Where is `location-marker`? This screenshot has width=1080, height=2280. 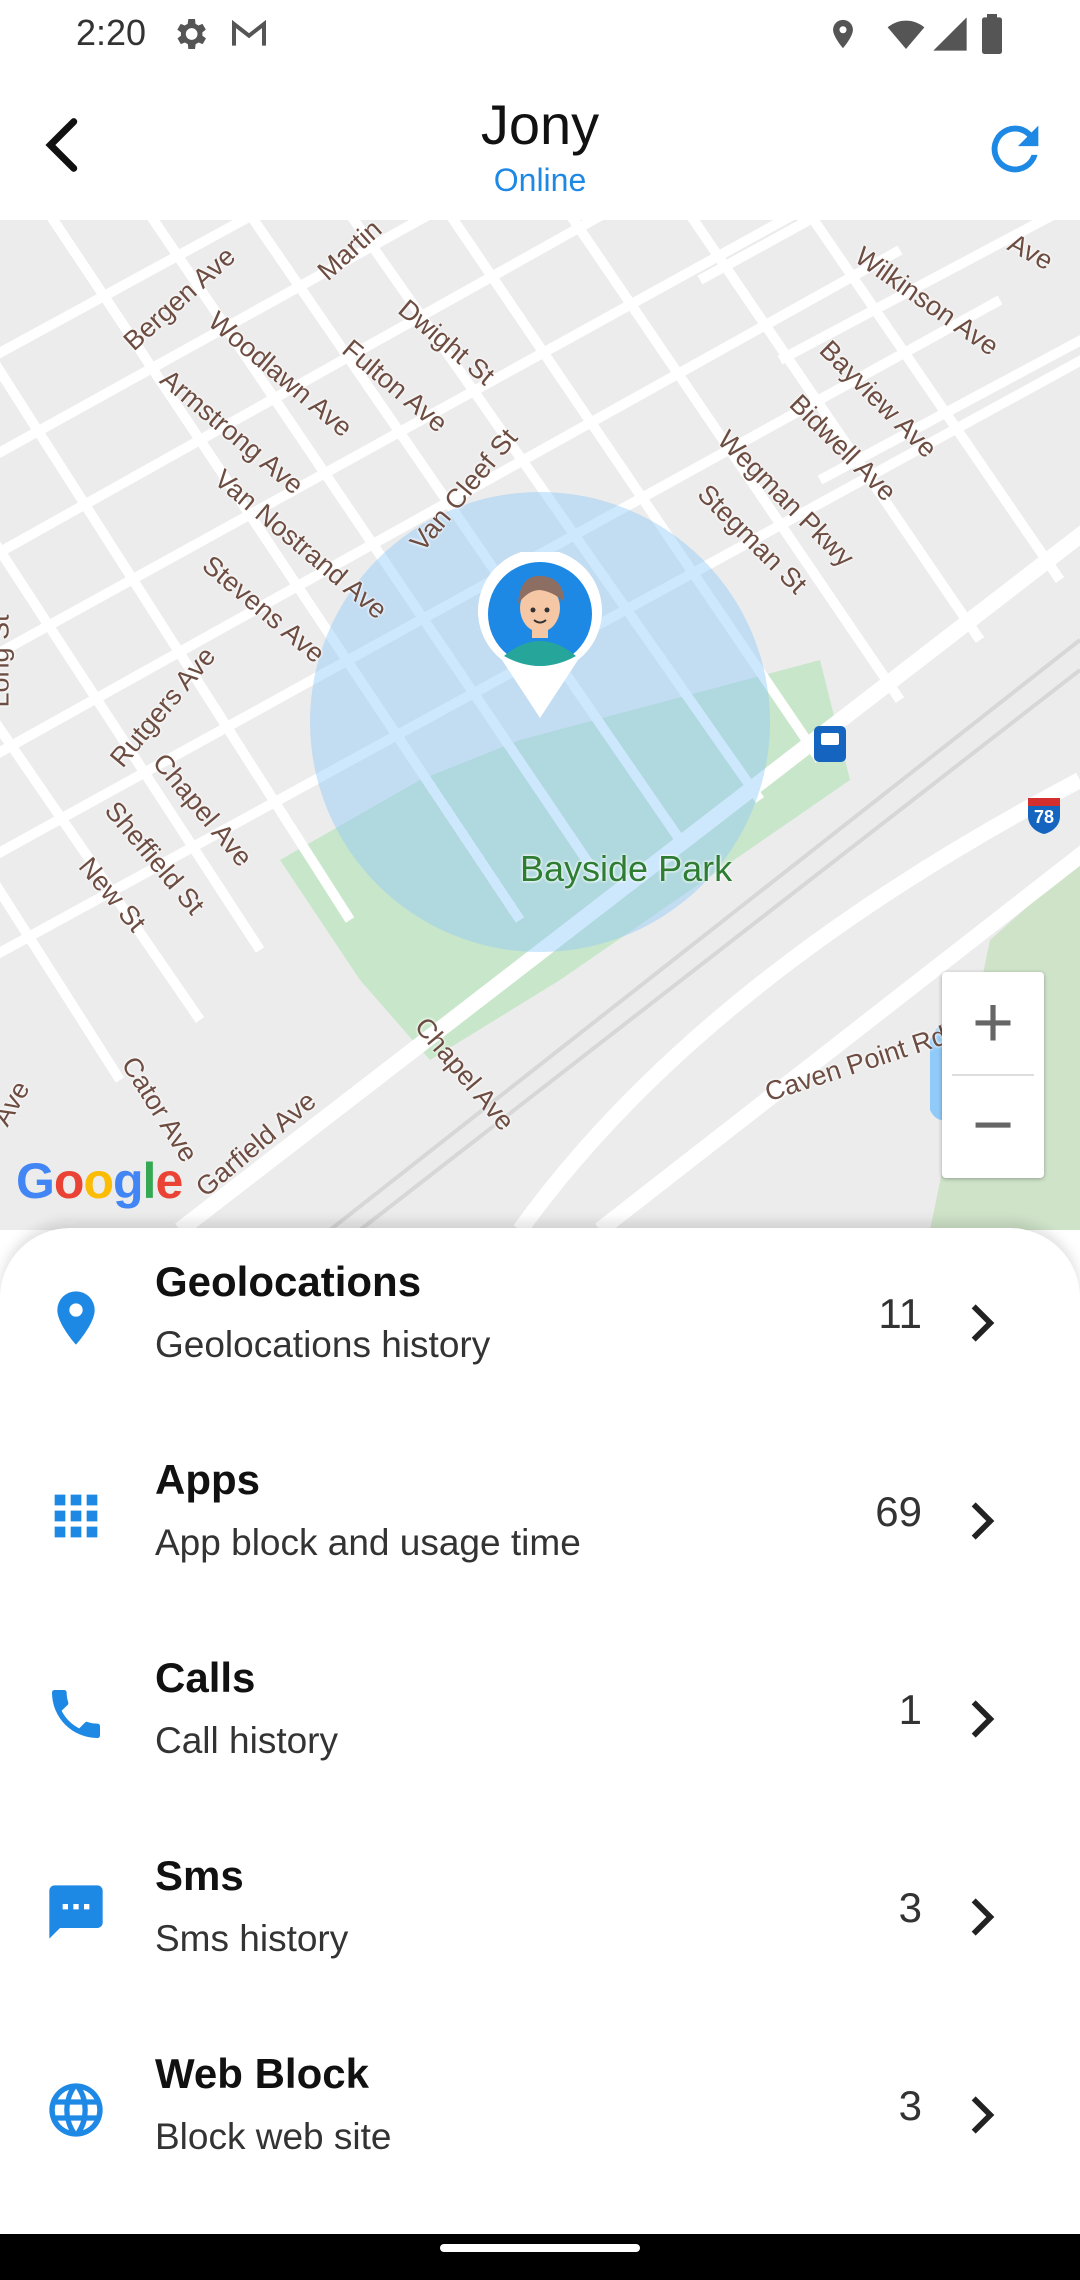 location-marker is located at coordinates (540, 634).